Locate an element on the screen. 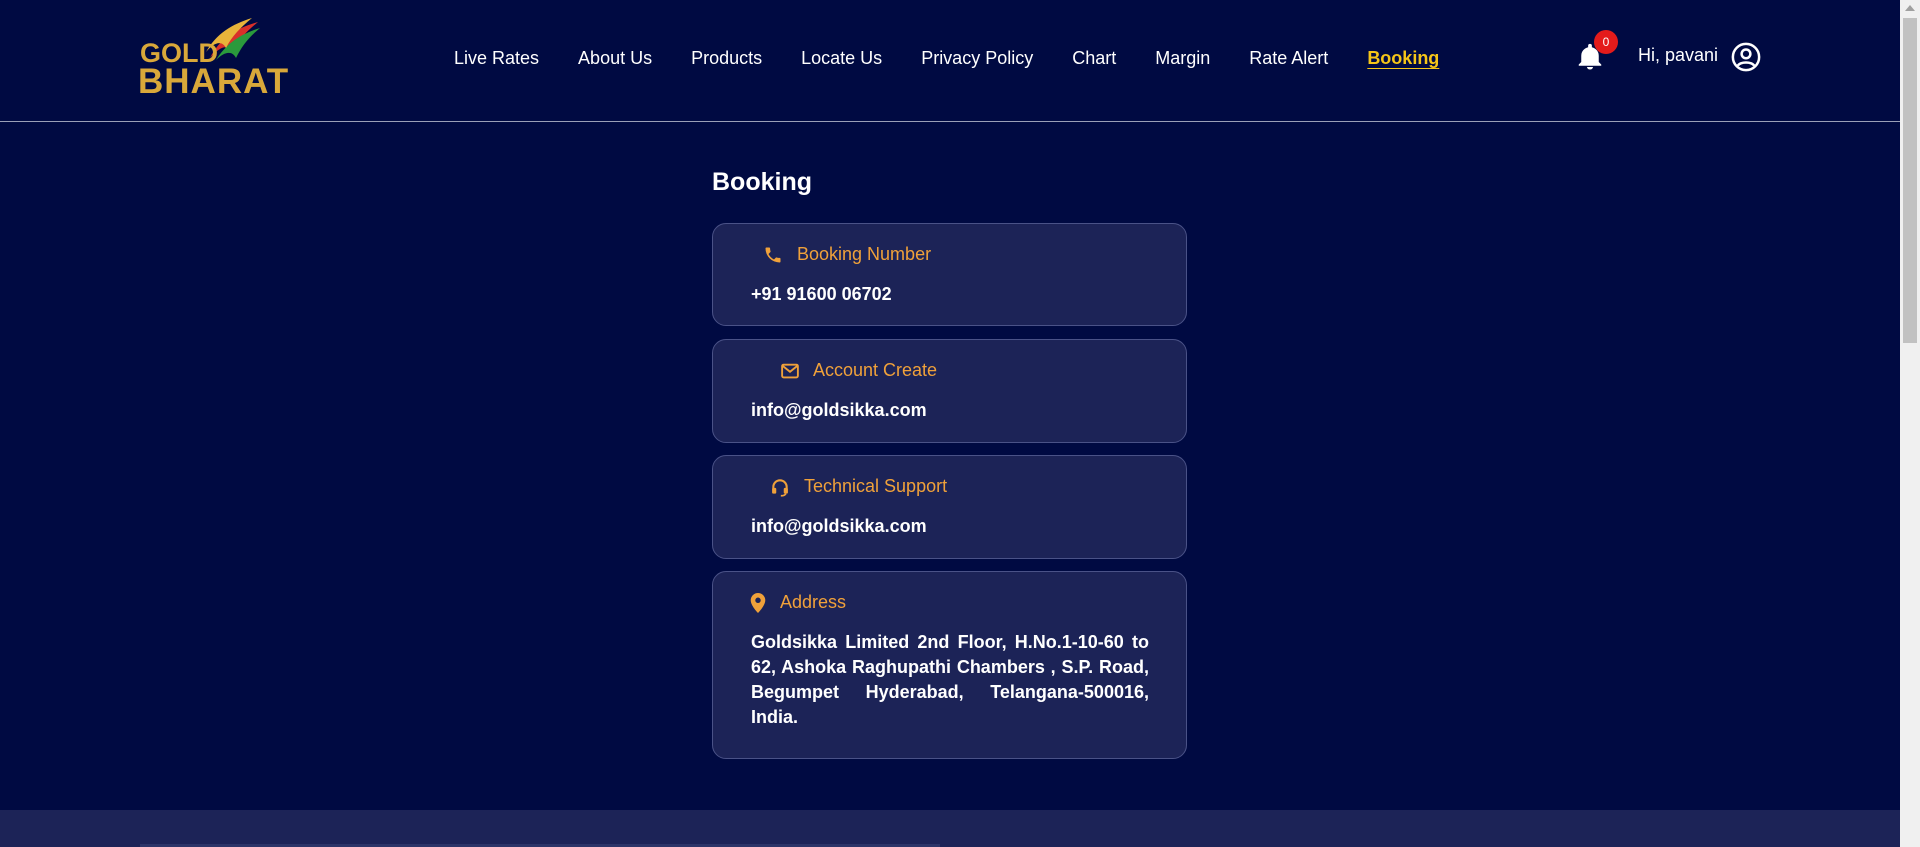  envelope-icon is located at coordinates (790, 370).